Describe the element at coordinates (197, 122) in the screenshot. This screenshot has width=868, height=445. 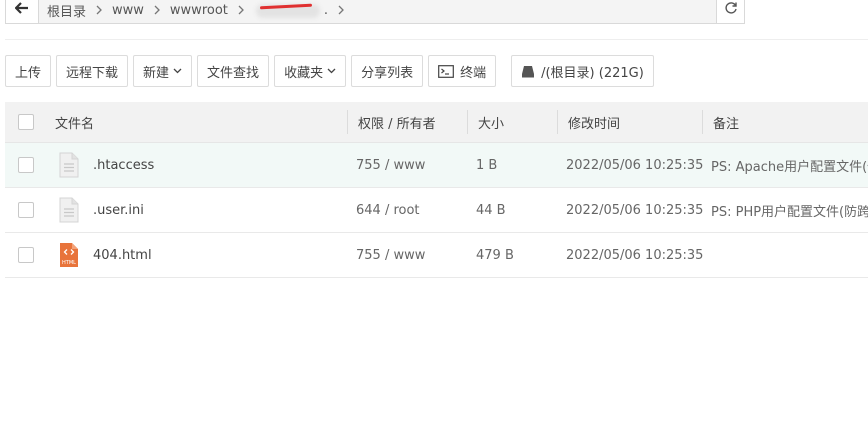
I see `column-header-name: 文件名` at that location.